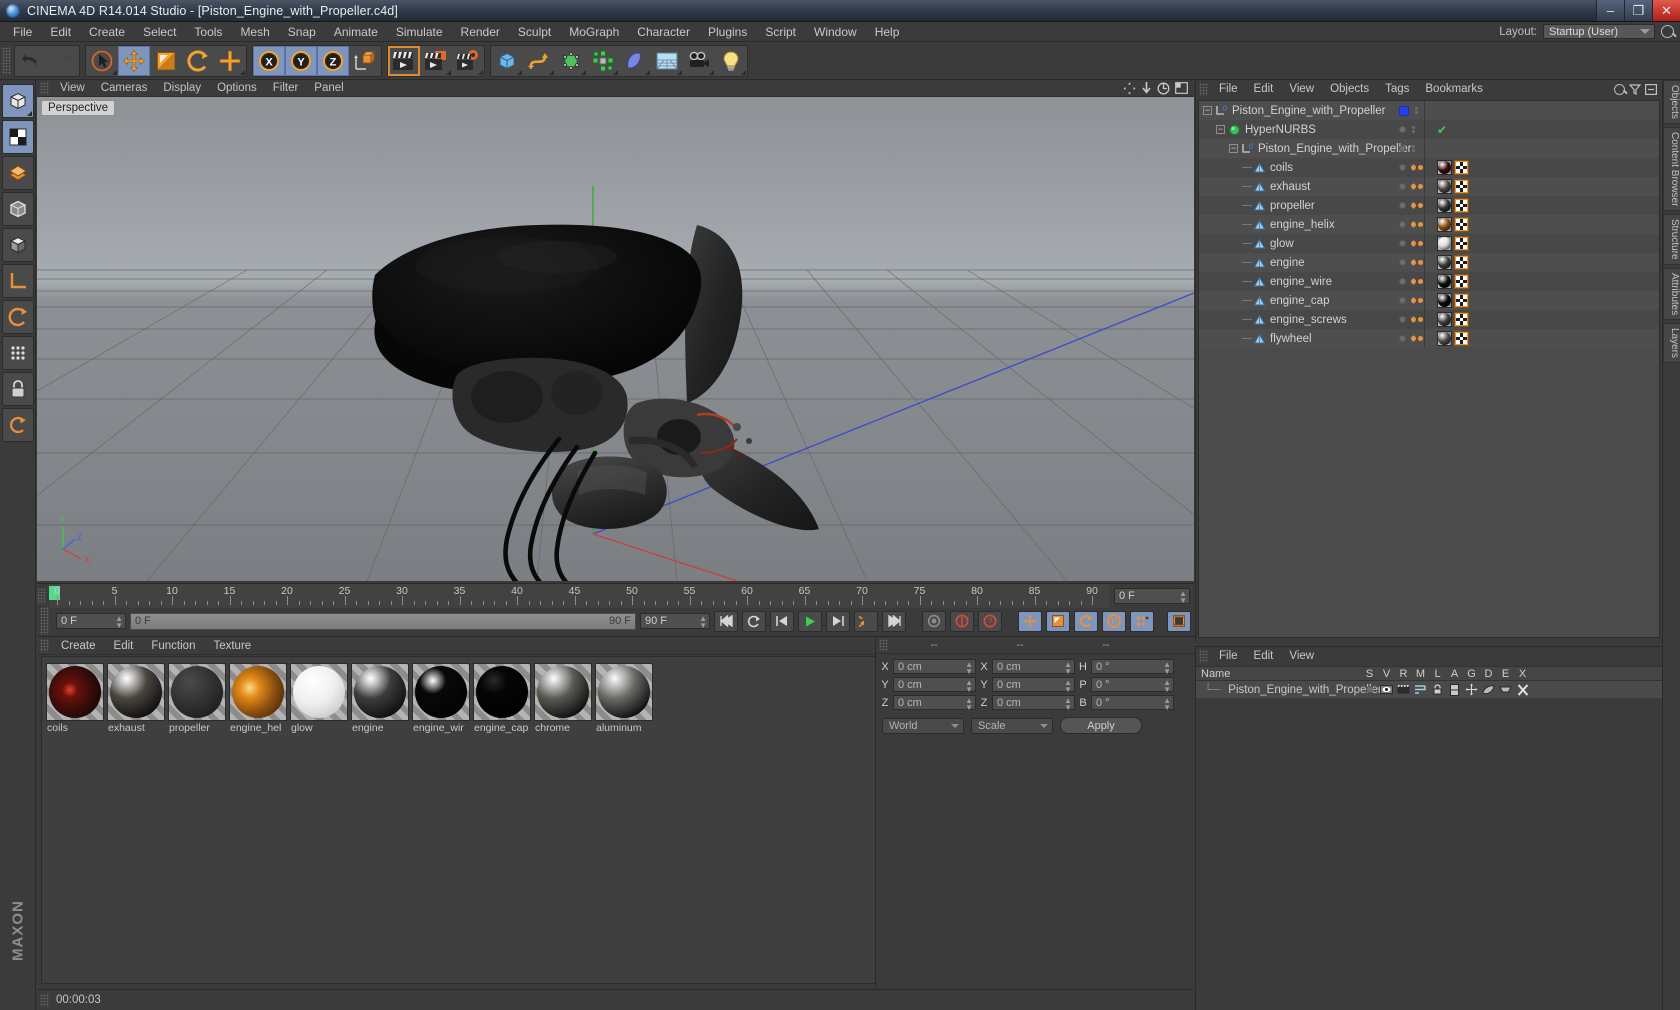 This screenshot has width=1680, height=1010. Describe the element at coordinates (22, 32) in the screenshot. I see `menu-item-file: File` at that location.